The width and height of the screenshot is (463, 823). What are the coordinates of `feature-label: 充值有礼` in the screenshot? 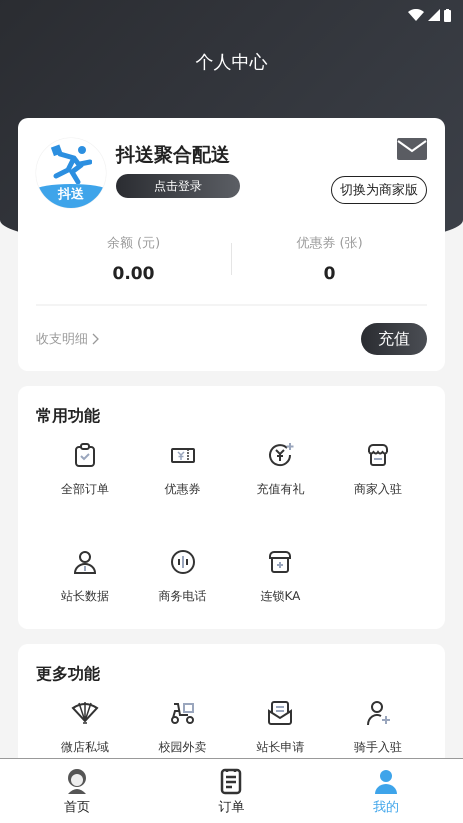 It's located at (280, 489).